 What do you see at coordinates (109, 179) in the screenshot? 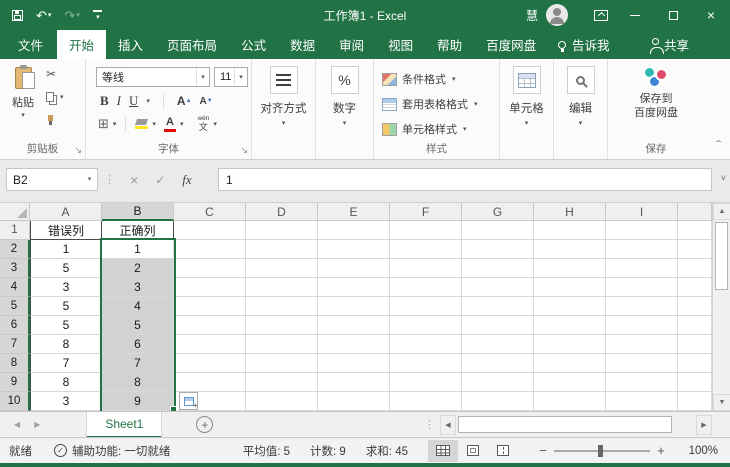
I see `formula-bar-drag-handle: ⋮` at bounding box center [109, 179].